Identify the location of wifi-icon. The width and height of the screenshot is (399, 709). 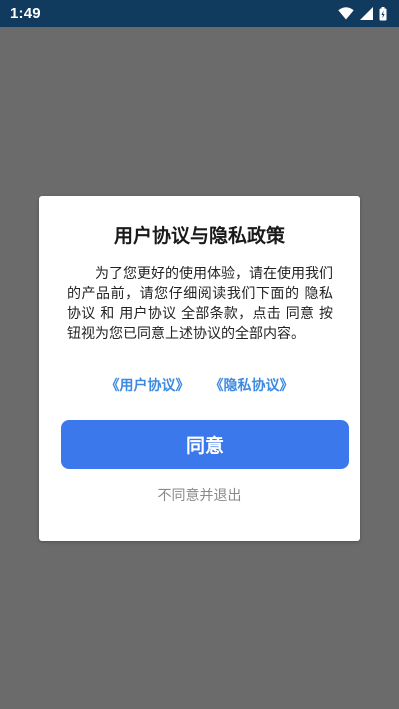
(346, 13).